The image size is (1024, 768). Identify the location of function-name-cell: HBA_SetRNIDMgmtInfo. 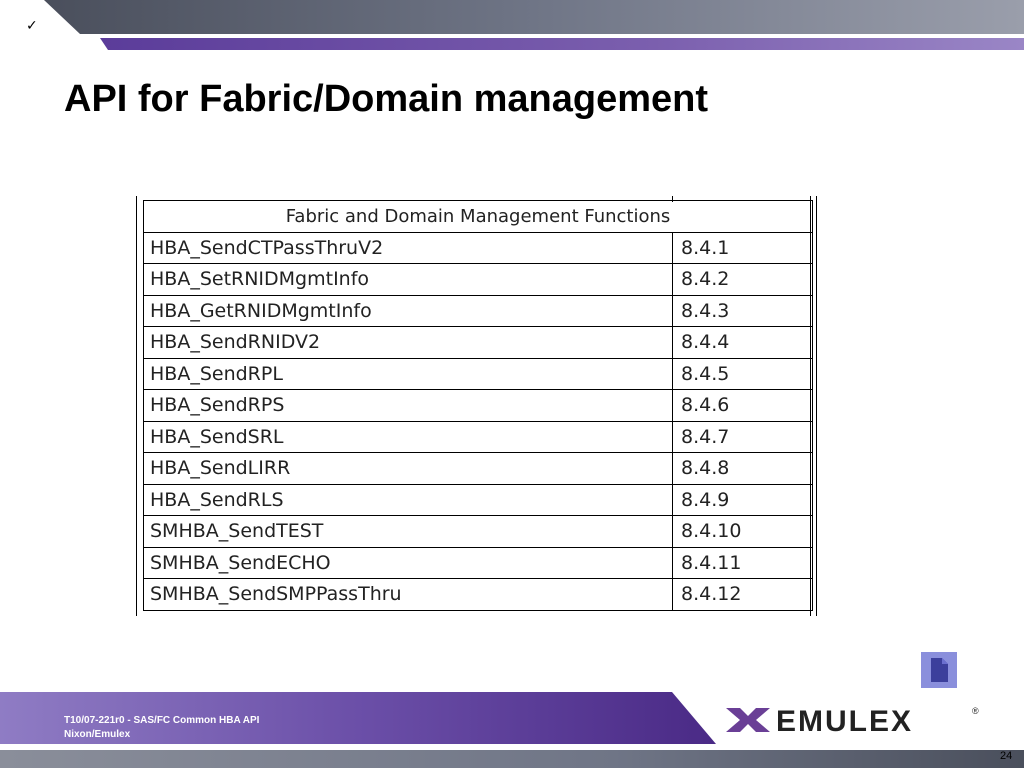
(408, 279).